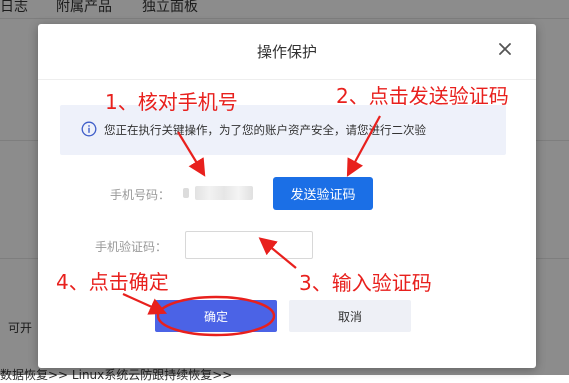  I want to click on phone-number-masked, so click(218, 193).